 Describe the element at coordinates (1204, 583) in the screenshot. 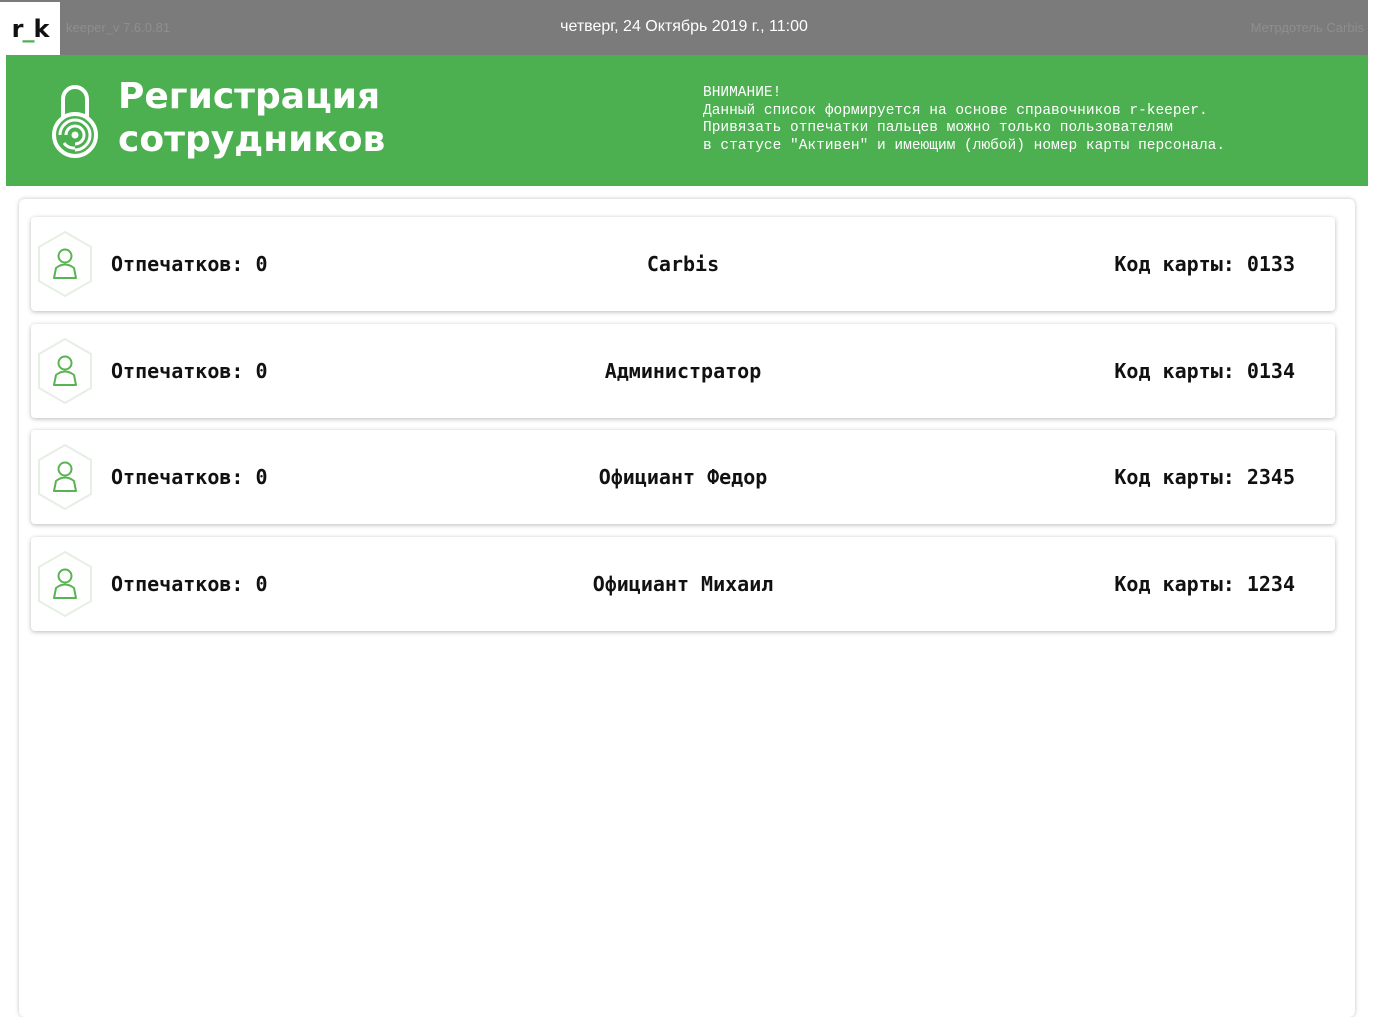

I see `card-code: Код карты: 1234` at that location.